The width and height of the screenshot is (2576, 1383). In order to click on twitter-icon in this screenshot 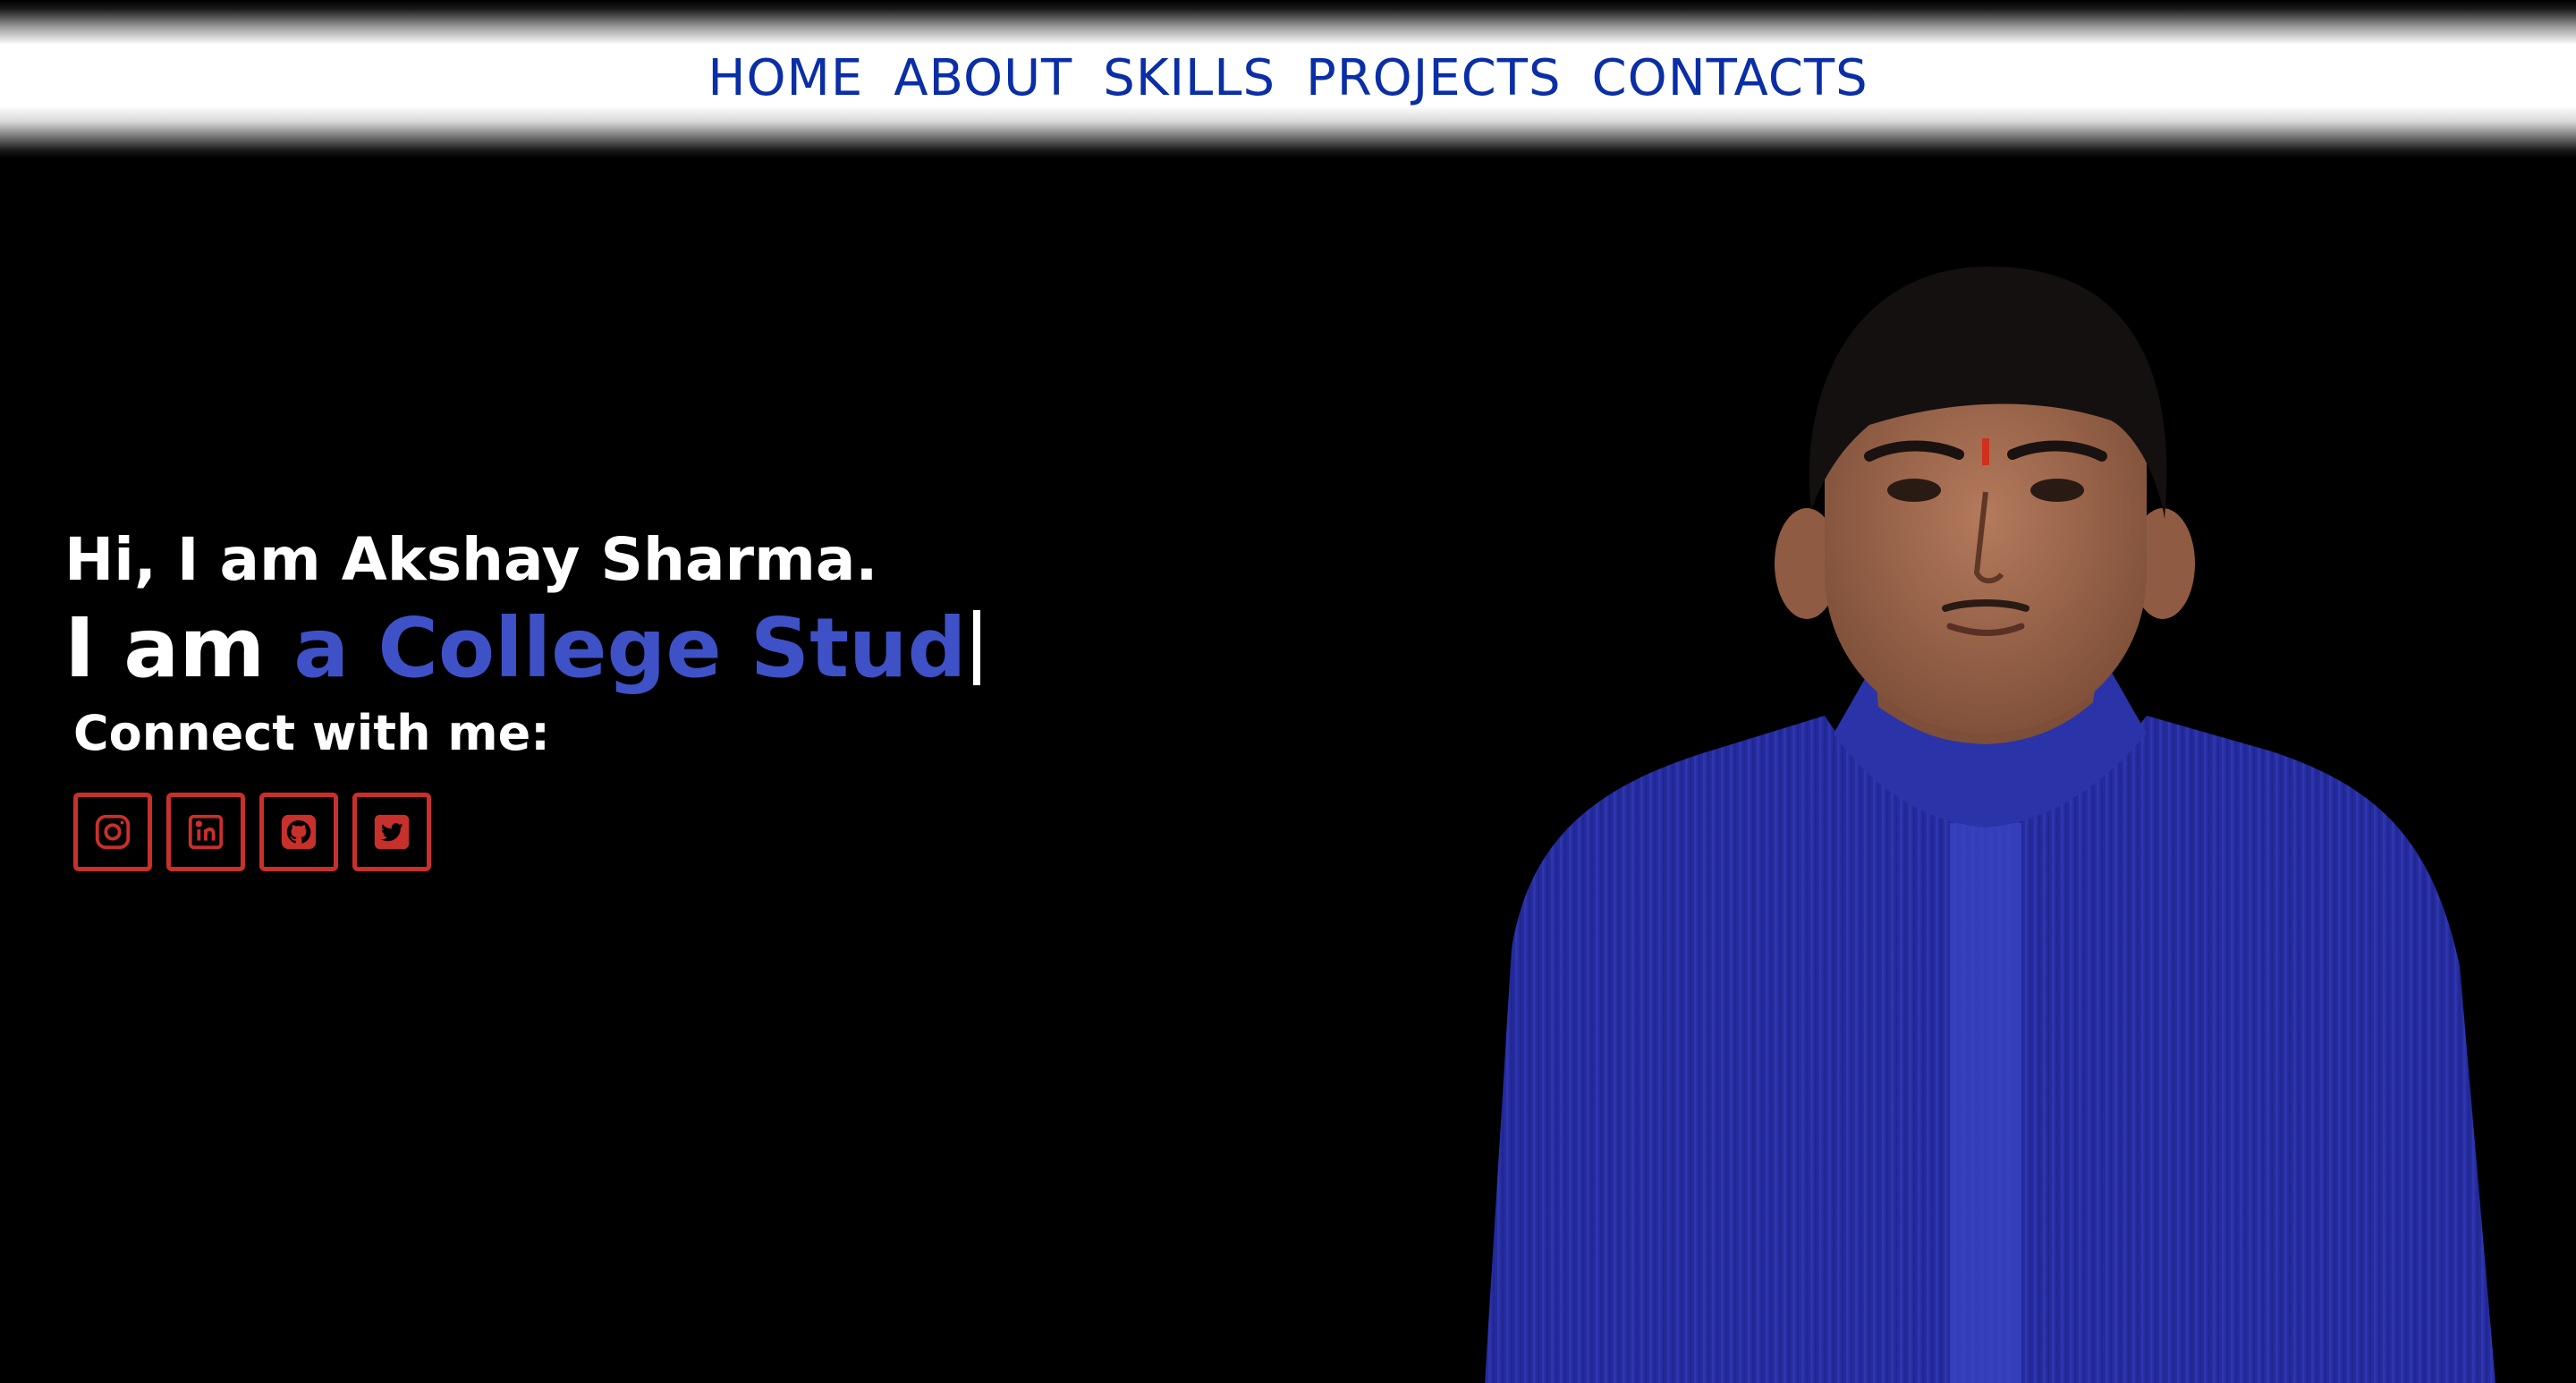, I will do `click(392, 832)`.